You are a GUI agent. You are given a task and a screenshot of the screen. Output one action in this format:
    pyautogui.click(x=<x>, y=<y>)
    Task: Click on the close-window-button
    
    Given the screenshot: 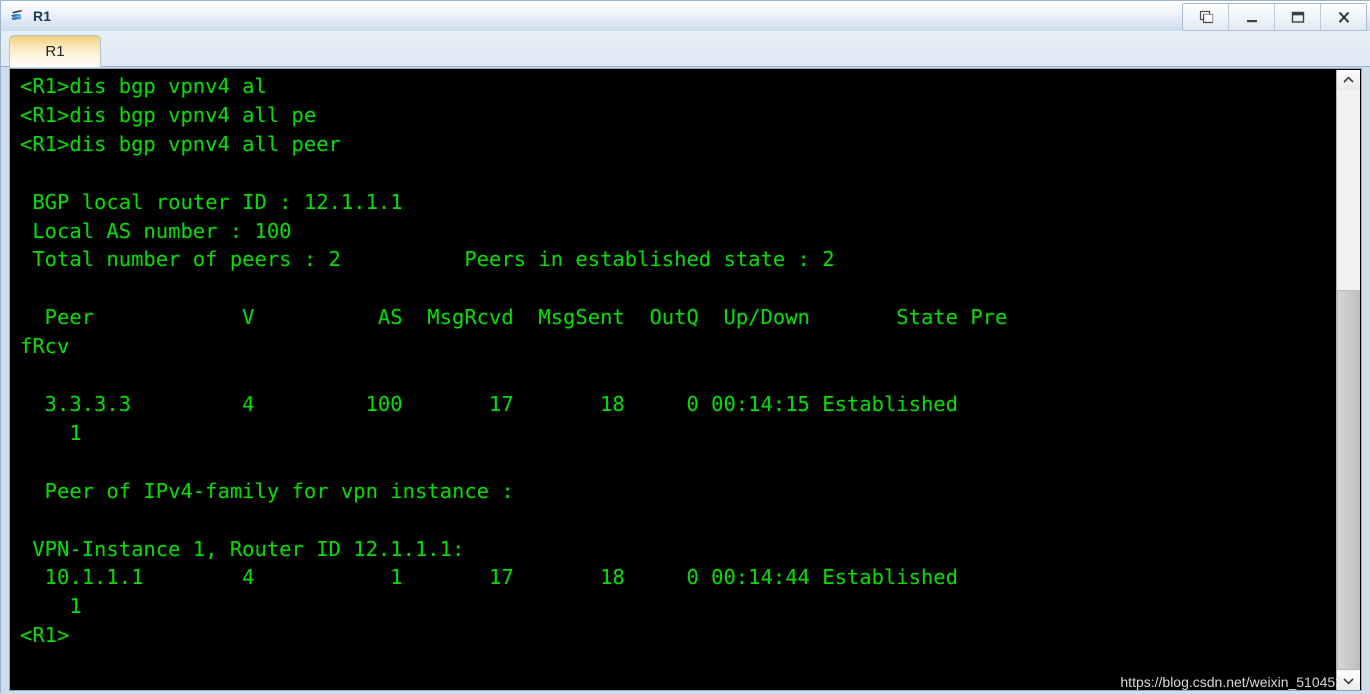 What is the action you would take?
    pyautogui.click(x=1343, y=17)
    